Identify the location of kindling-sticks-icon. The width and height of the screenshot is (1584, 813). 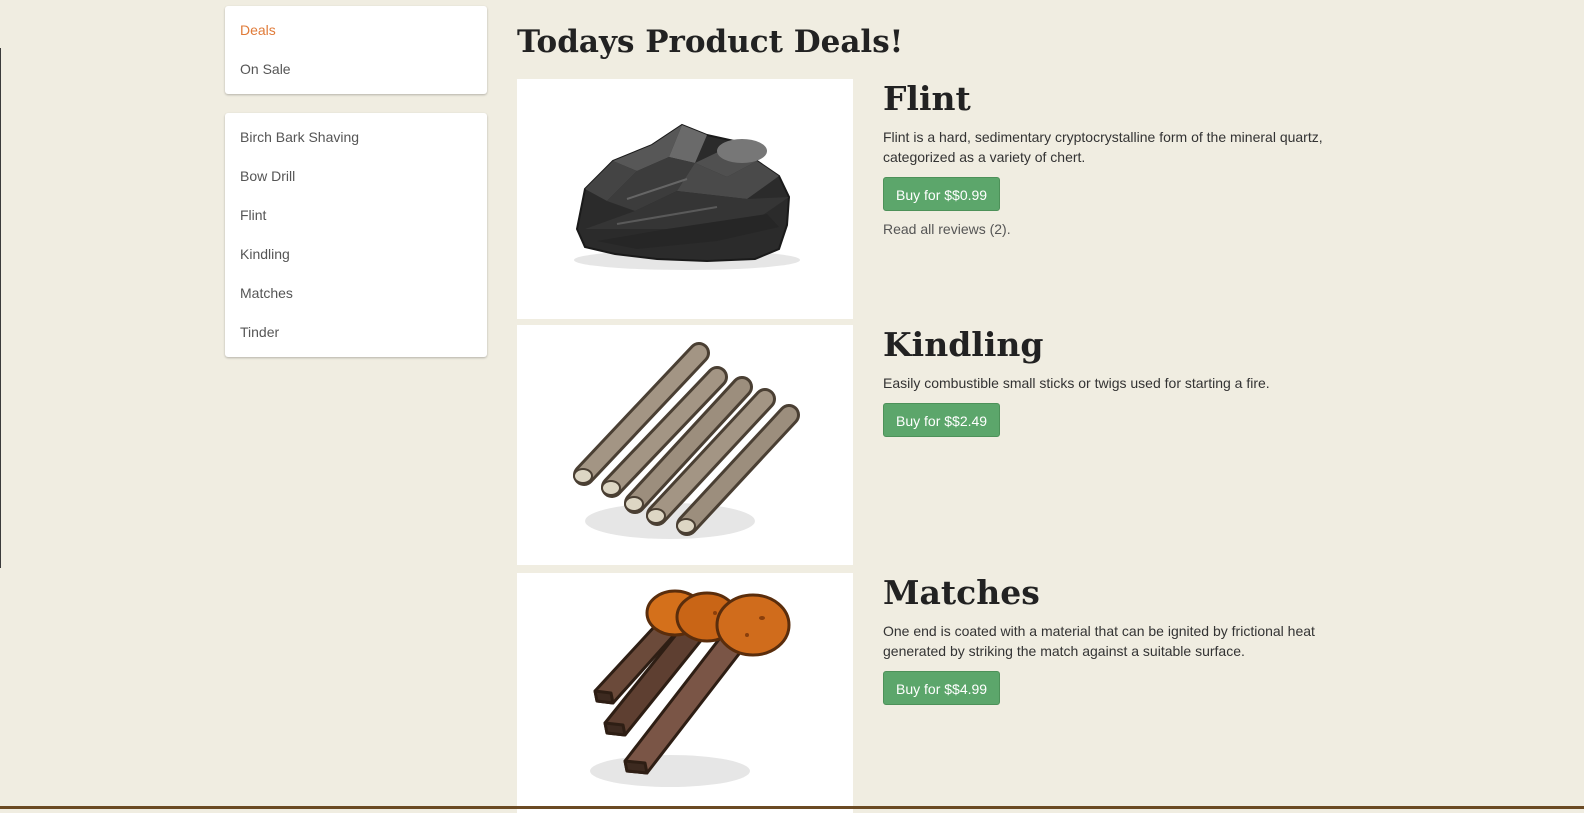
(686, 440).